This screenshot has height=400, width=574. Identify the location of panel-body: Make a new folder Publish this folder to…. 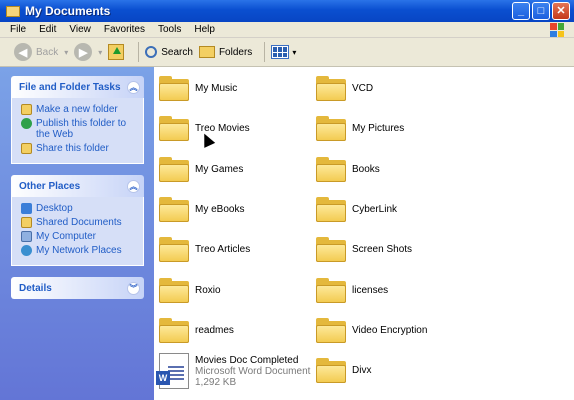
(77, 131).